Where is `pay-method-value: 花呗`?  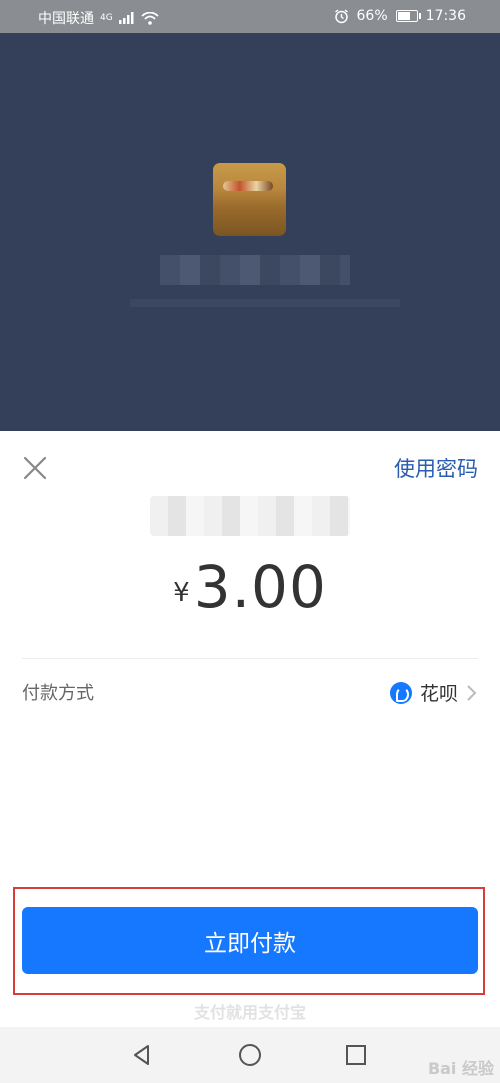 pay-method-value: 花呗 is located at coordinates (438, 694).